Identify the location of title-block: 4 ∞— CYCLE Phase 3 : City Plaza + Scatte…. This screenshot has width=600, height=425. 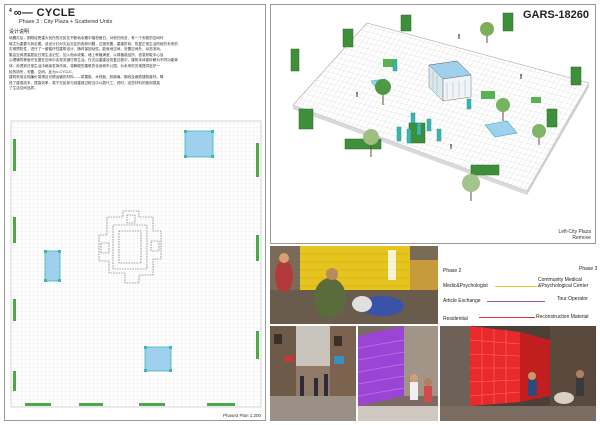
(135, 49).